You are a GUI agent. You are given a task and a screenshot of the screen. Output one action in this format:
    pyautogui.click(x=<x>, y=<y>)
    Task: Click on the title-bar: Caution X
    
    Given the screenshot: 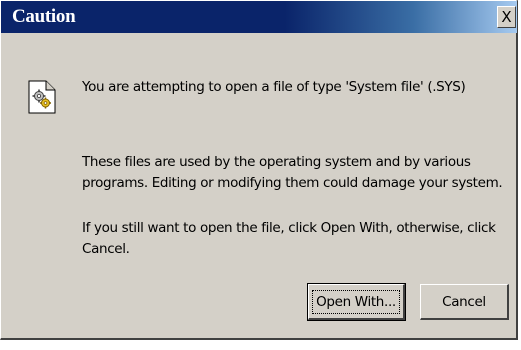 What is the action you would take?
    pyautogui.click(x=259, y=17)
    